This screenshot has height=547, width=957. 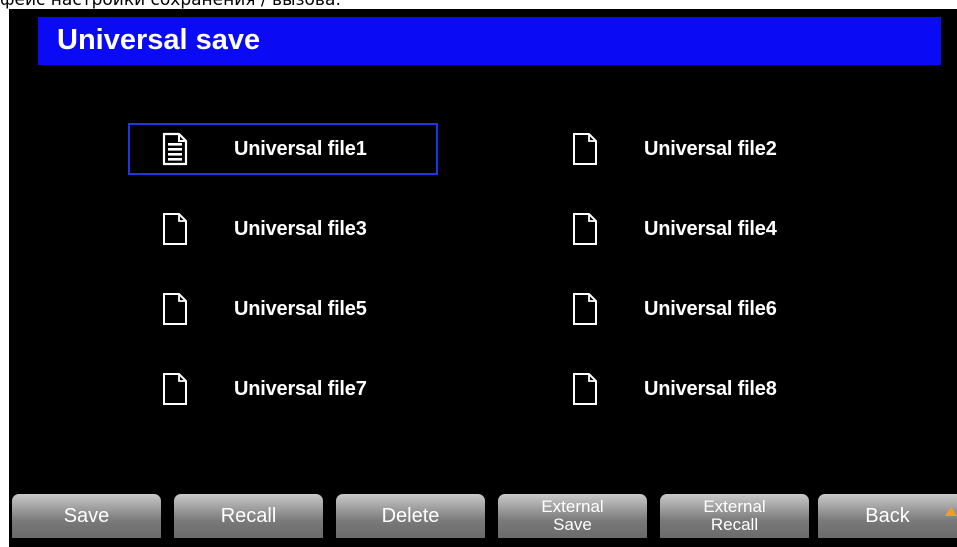 I want to click on softkey-label: Back, so click(x=887, y=516).